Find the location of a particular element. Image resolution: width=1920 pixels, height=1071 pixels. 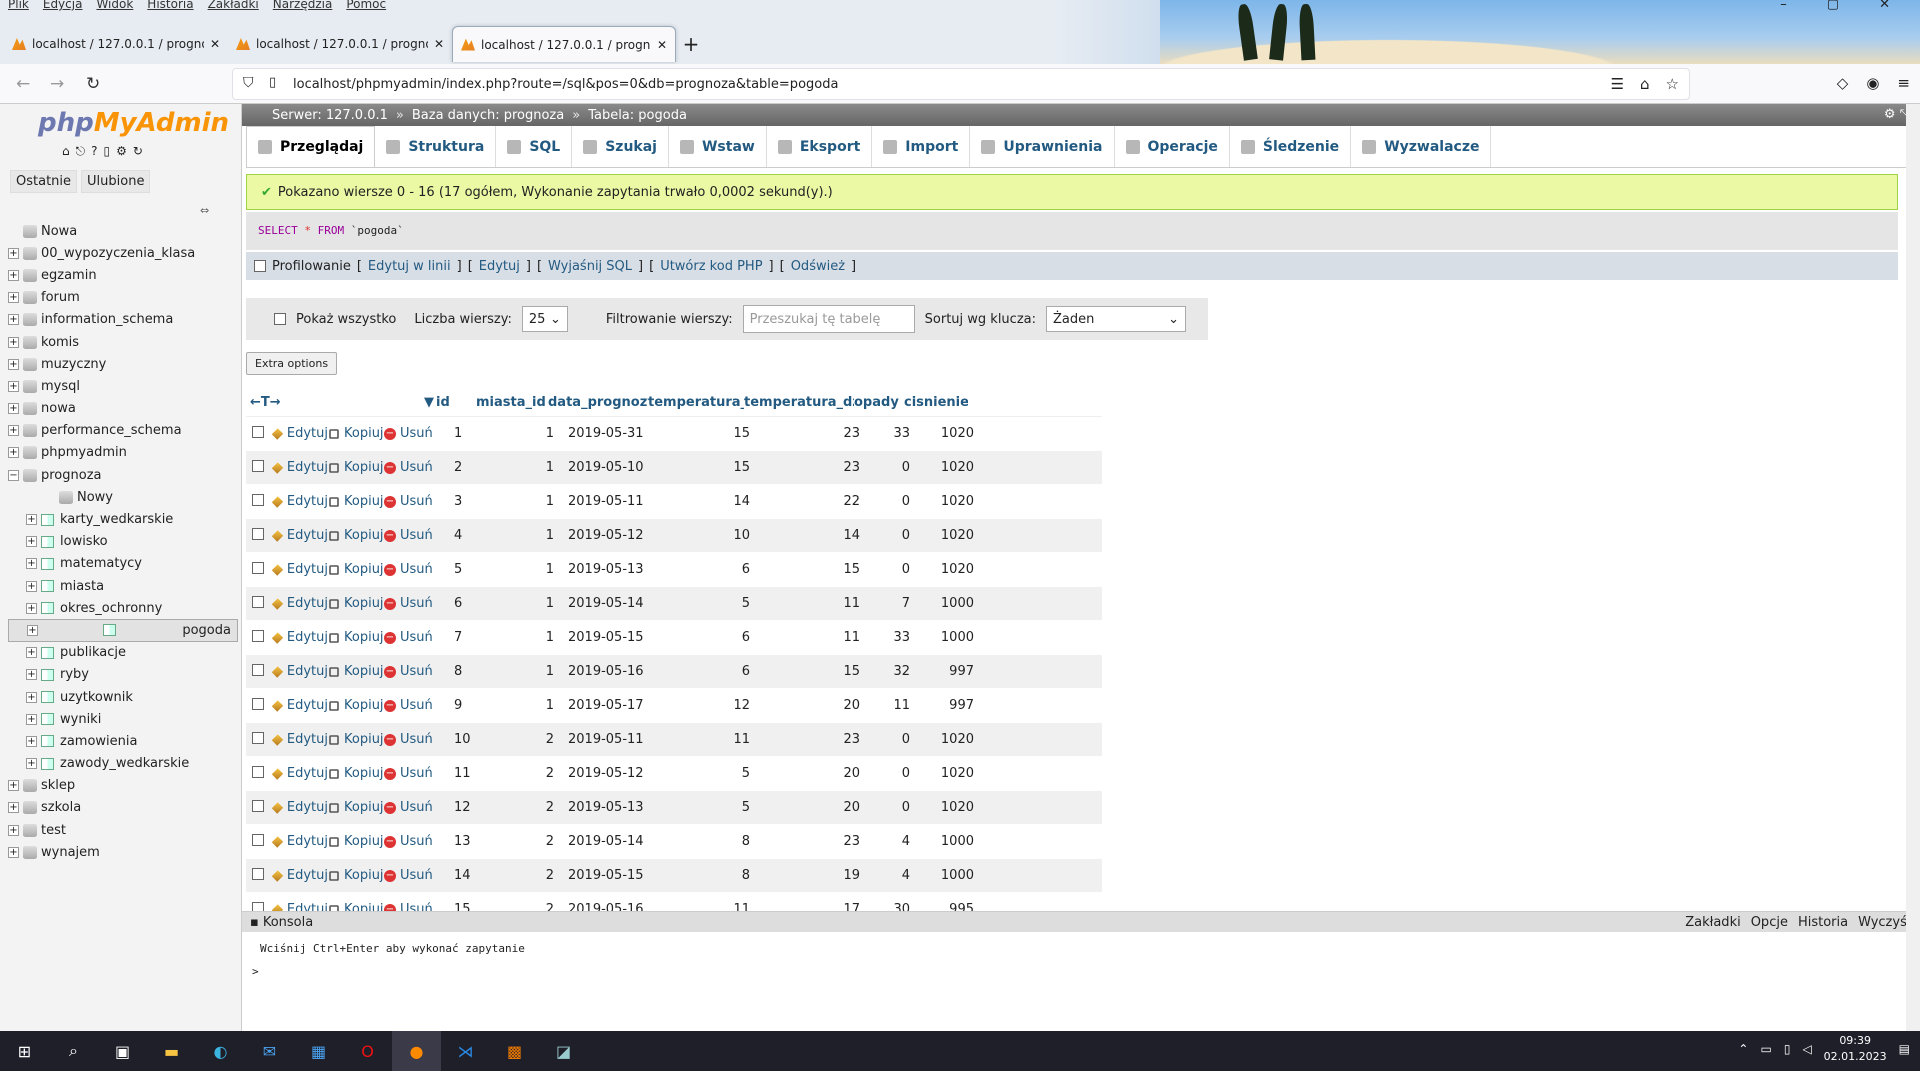

menu-item: Widok is located at coordinates (114, 5).